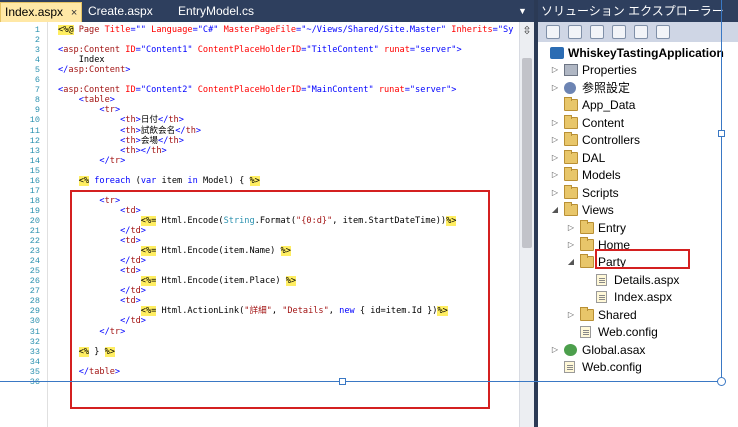  I want to click on code-line: <% foreach (var item in Model) { %>, so click(159, 180).